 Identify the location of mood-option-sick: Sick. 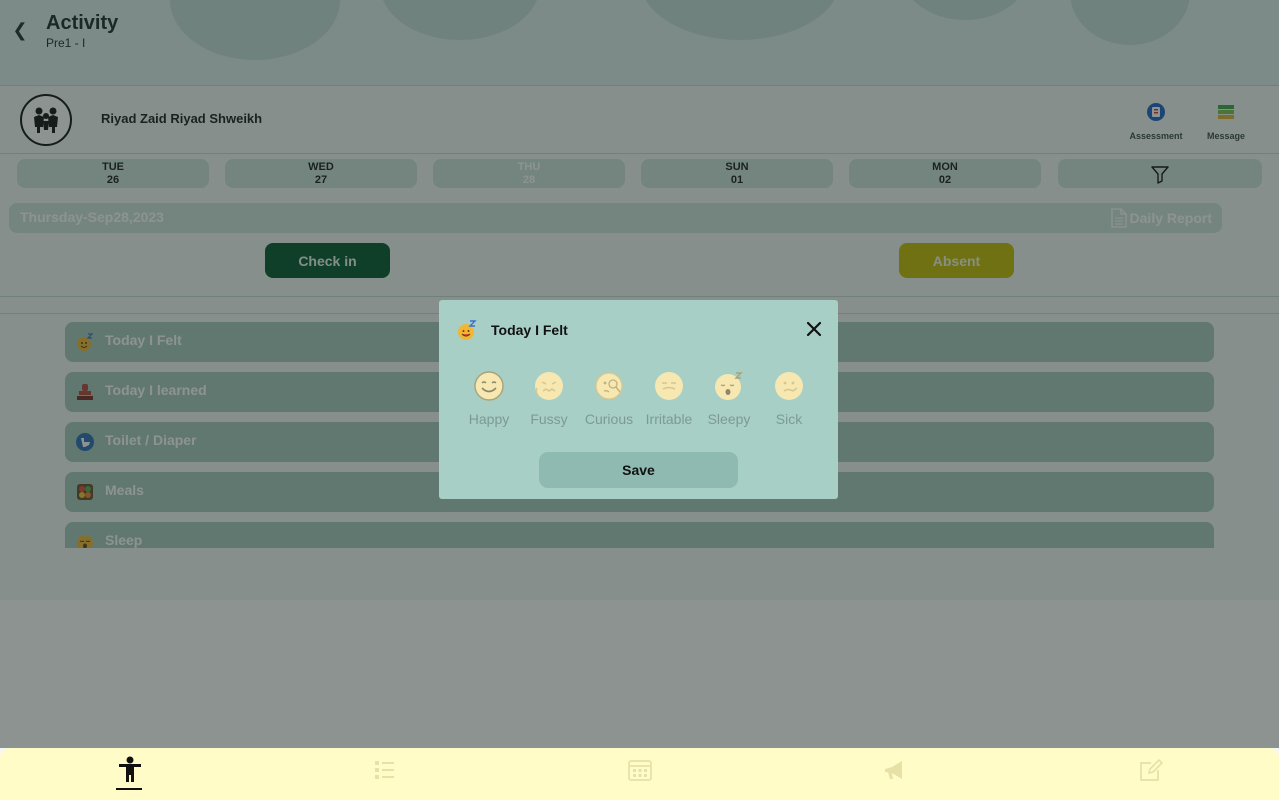
(789, 398).